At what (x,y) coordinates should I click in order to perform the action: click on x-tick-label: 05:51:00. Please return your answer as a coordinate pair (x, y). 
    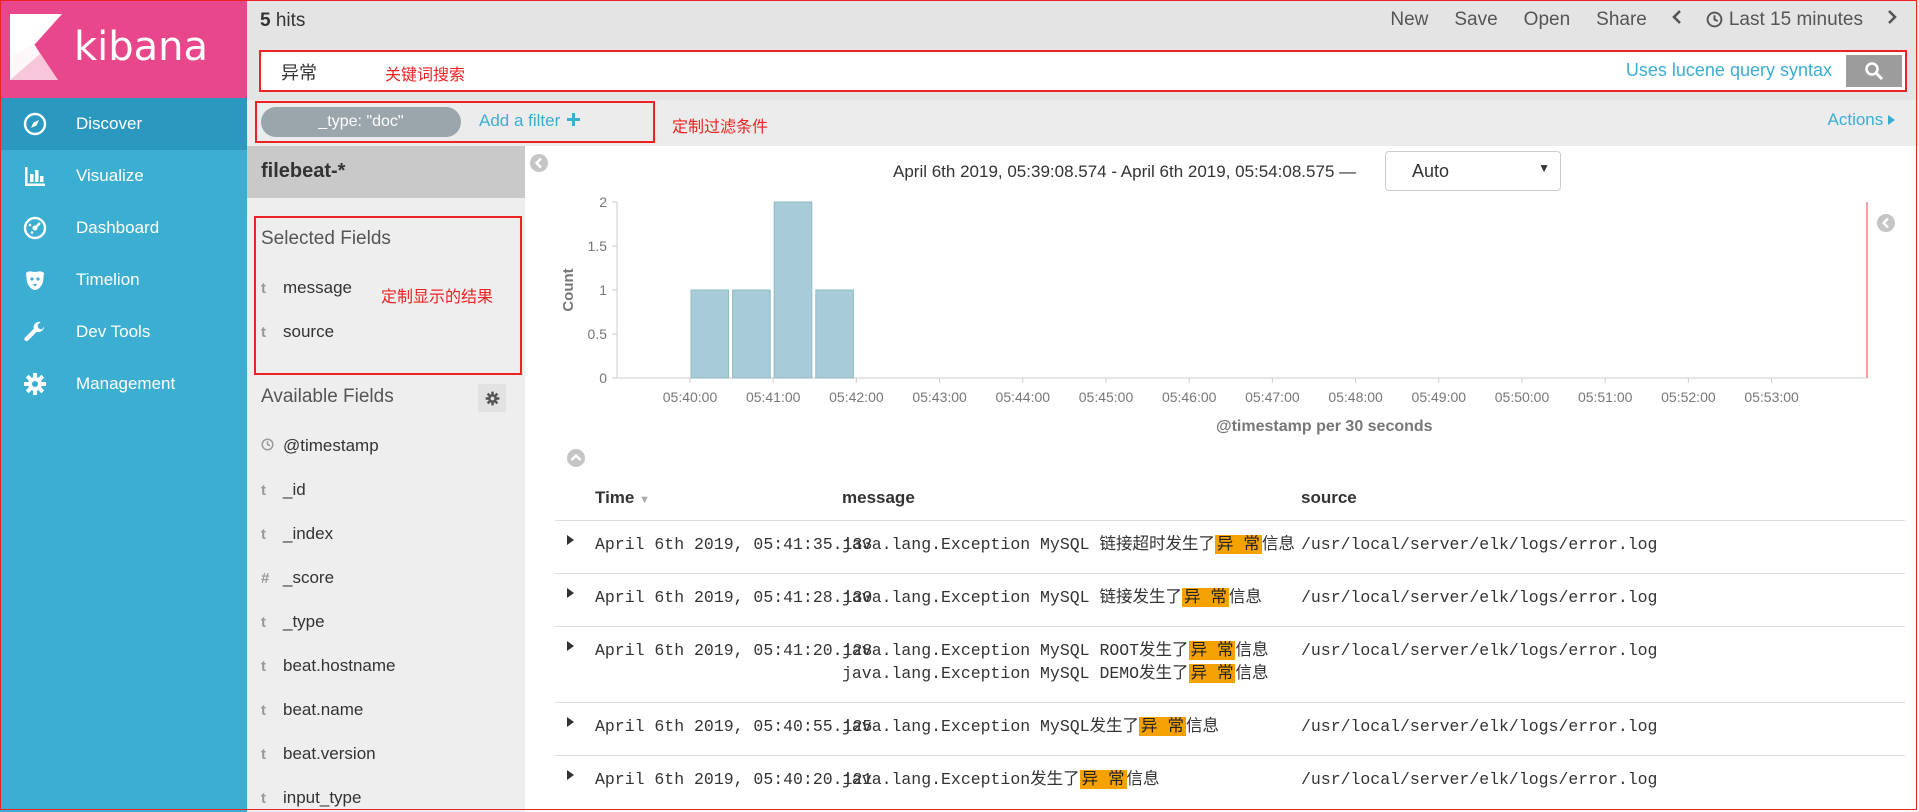
    Looking at the image, I should click on (1605, 397).